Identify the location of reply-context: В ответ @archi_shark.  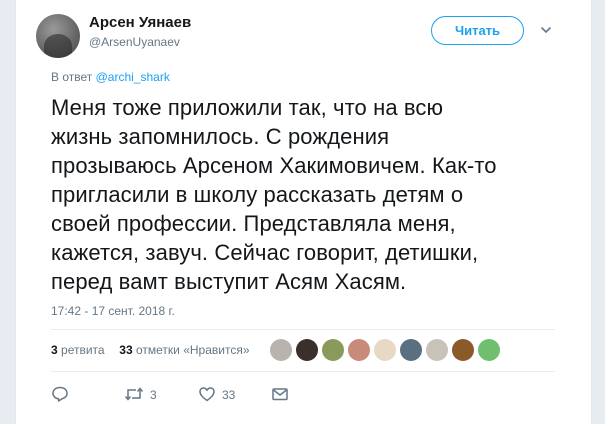
(110, 77).